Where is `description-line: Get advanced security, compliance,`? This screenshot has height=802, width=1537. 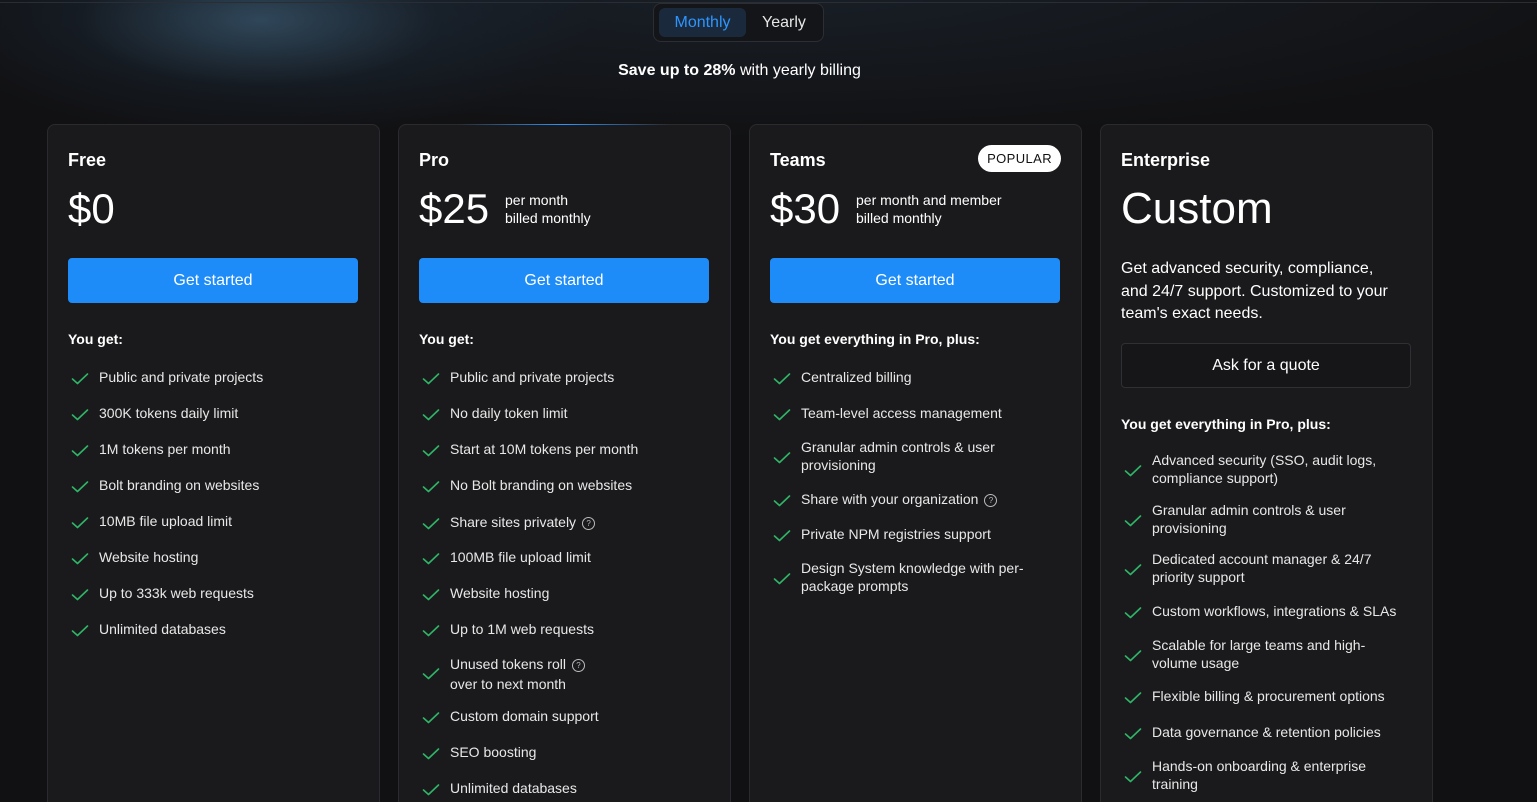
description-line: Get advanced security, compliance, is located at coordinates (1247, 268).